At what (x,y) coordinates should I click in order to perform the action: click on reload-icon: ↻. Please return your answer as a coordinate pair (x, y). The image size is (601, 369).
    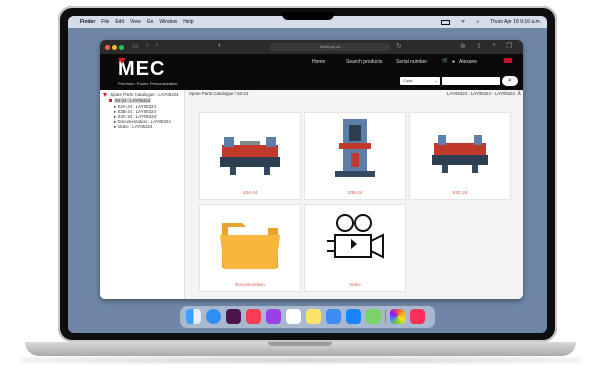
    Looking at the image, I should click on (399, 46).